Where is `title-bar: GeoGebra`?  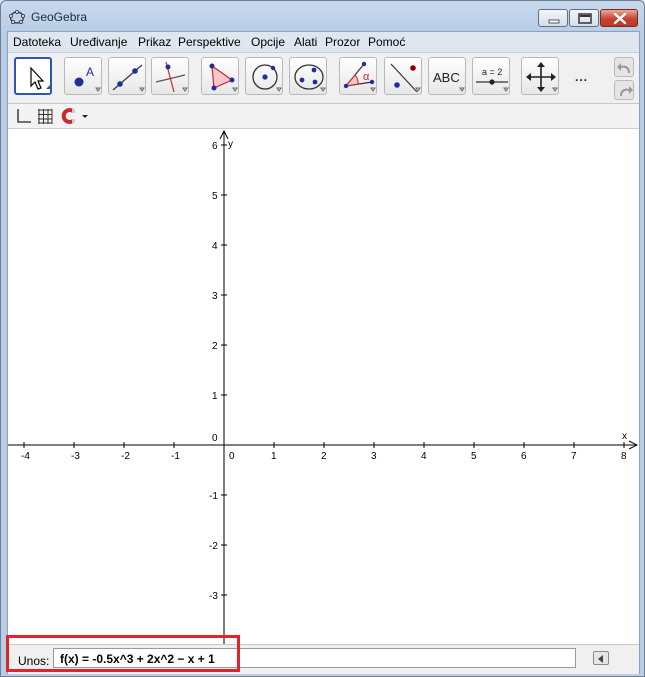
title-bar: GeoGebra is located at coordinates (322, 16).